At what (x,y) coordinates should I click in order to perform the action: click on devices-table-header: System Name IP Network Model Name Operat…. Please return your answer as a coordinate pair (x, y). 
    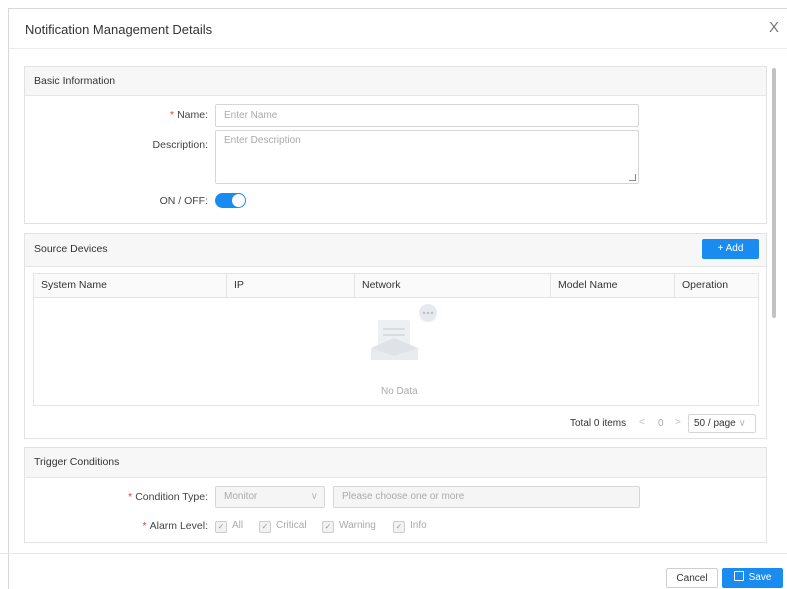
    Looking at the image, I should click on (396, 285).